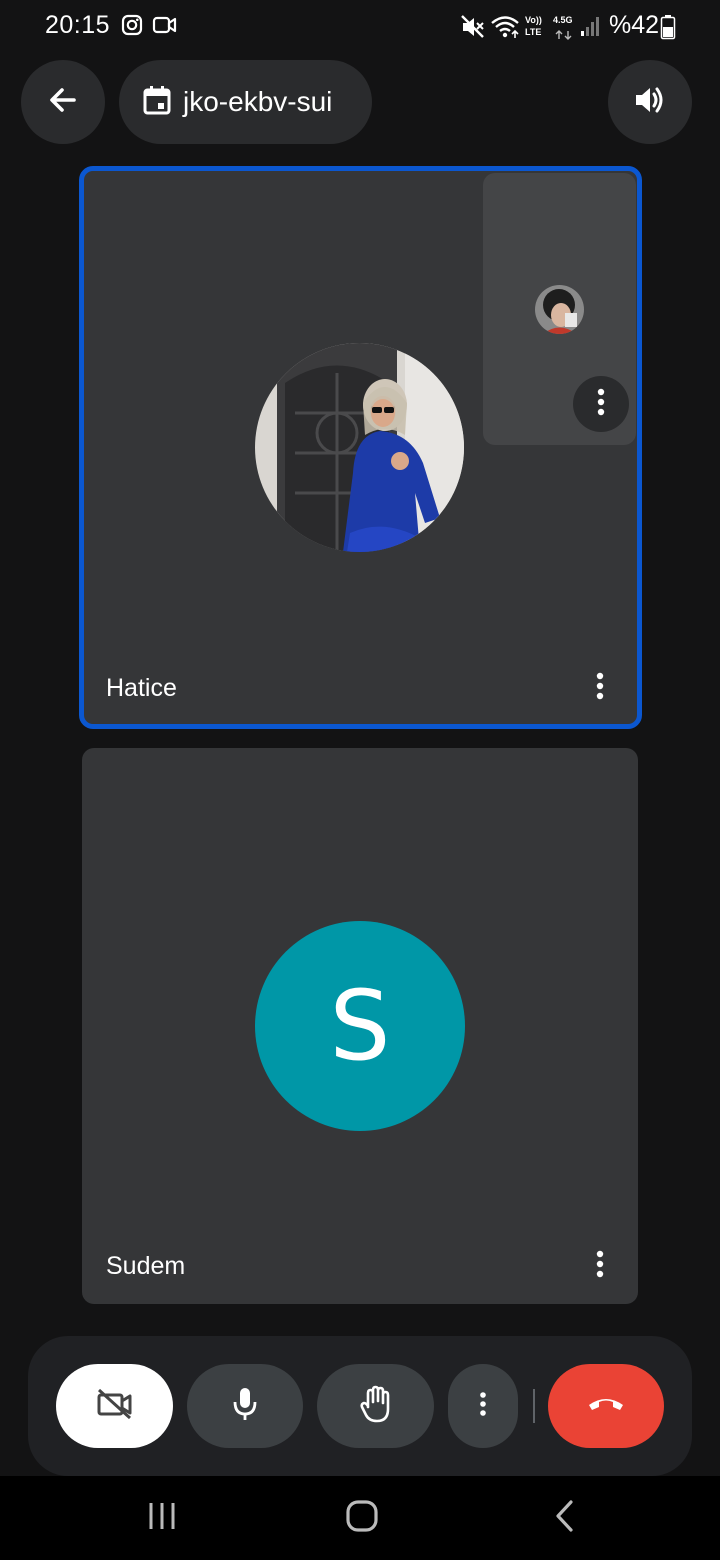  I want to click on microphone-toggle-button, so click(245, 1406).